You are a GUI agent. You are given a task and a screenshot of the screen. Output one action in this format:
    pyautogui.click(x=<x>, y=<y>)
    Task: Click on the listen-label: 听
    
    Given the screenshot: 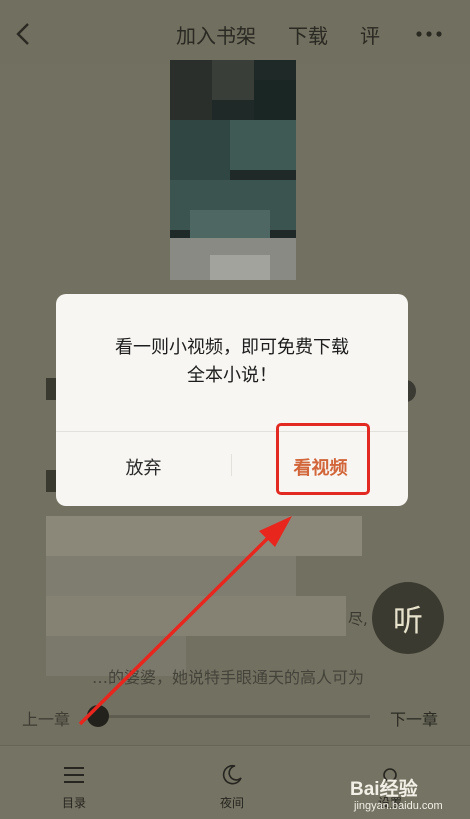 What is the action you would take?
    pyautogui.click(x=408, y=621)
    